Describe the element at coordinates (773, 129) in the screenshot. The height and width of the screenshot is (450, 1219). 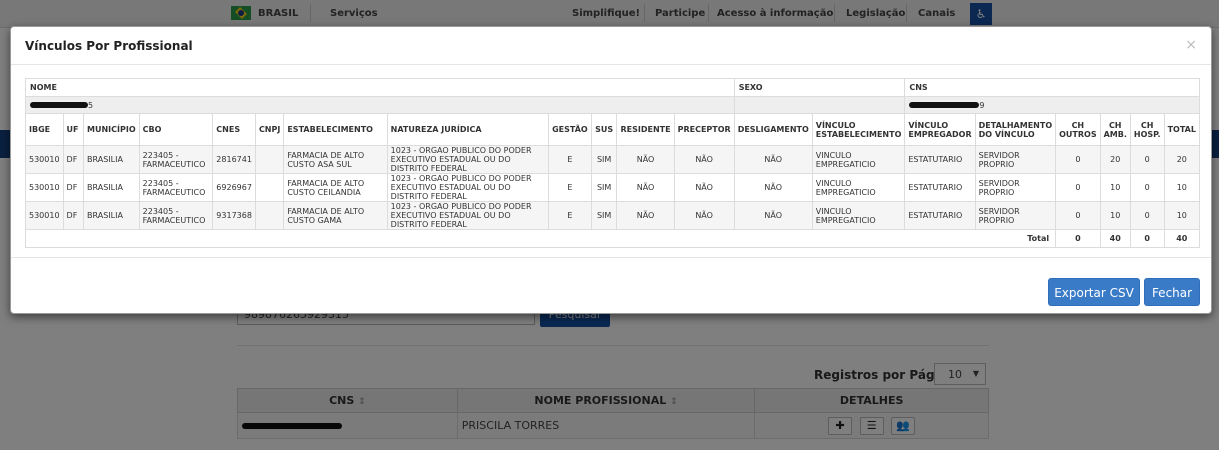
I see `column-header: DESLIGAMENTO` at that location.